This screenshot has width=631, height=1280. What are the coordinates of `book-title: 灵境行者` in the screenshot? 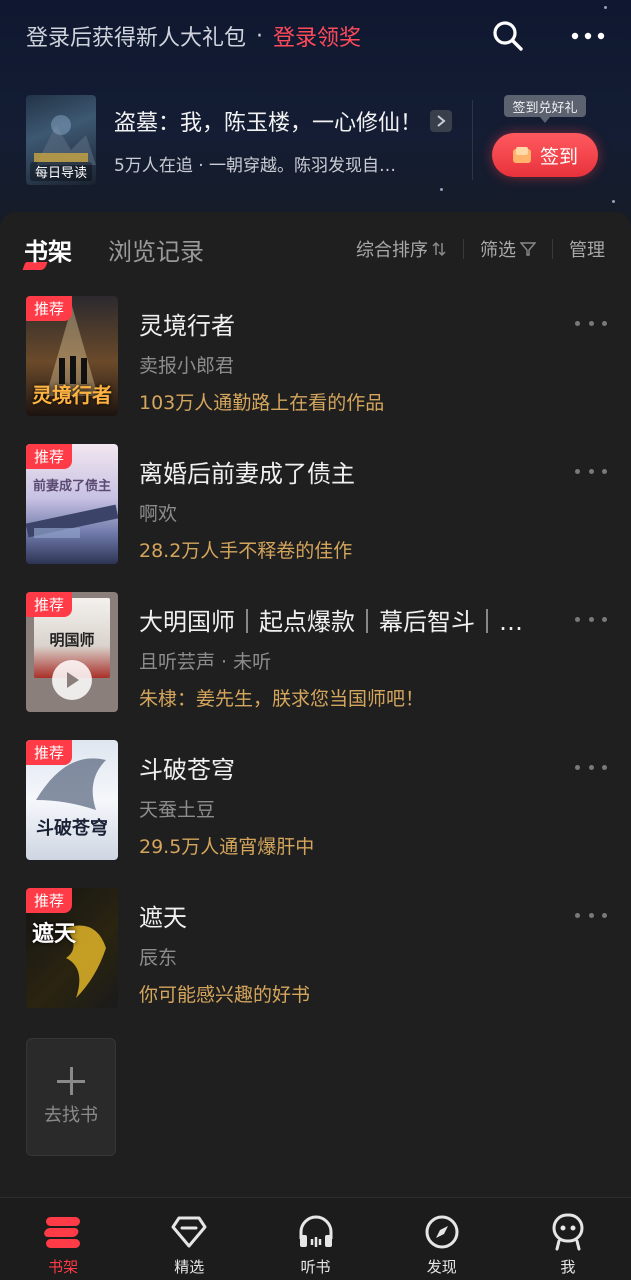 It's located at (344, 323).